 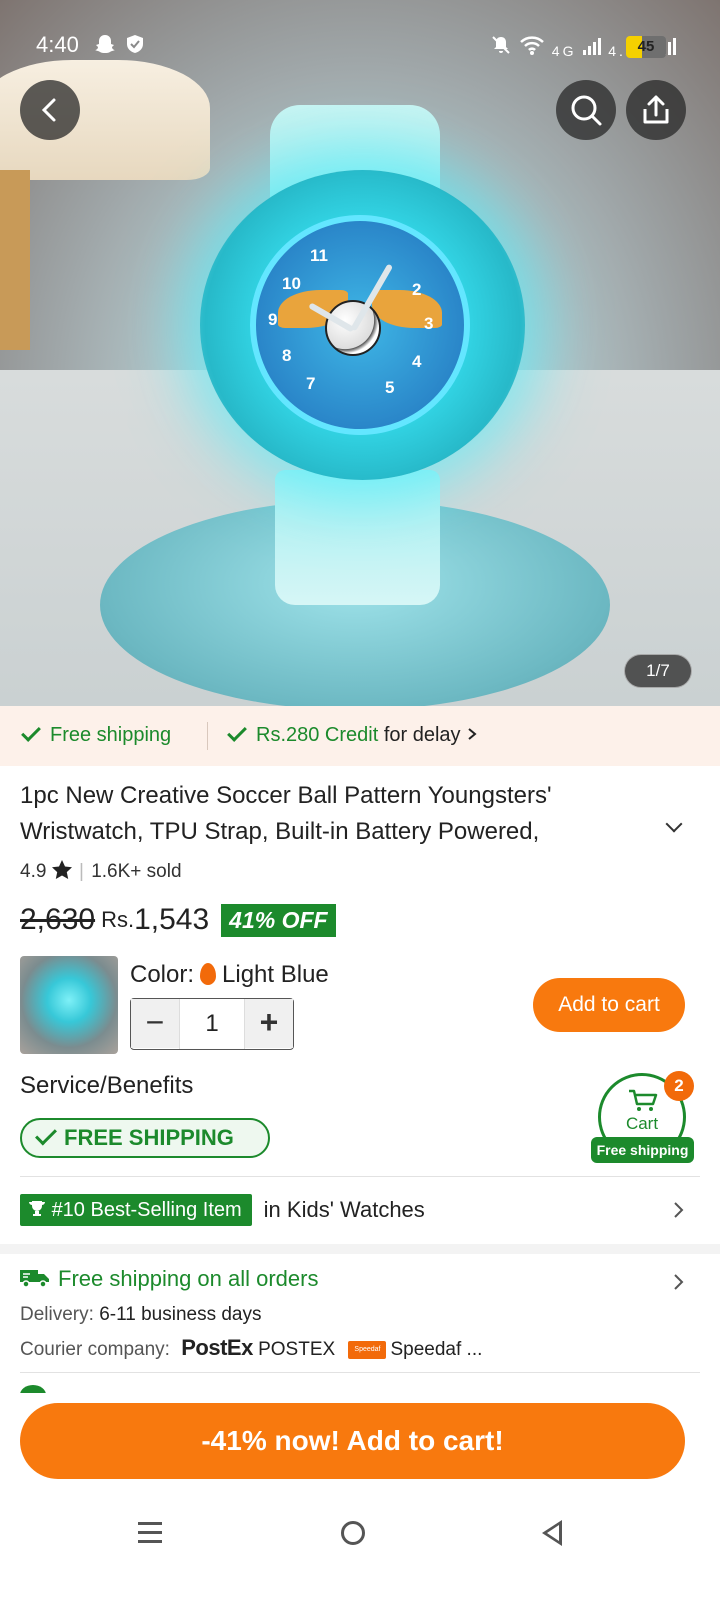 I want to click on trophy-icon, so click(x=37, y=1208).